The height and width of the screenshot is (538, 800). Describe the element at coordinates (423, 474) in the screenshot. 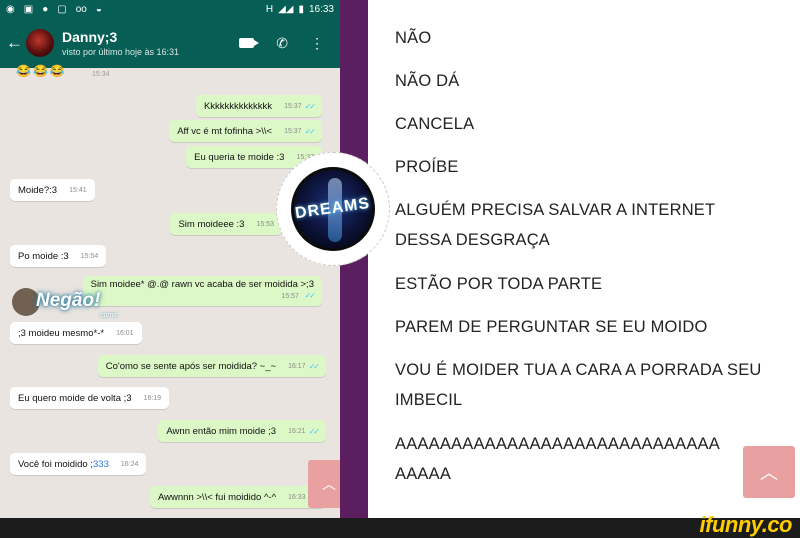

I see `rant-line: AAAAA` at that location.